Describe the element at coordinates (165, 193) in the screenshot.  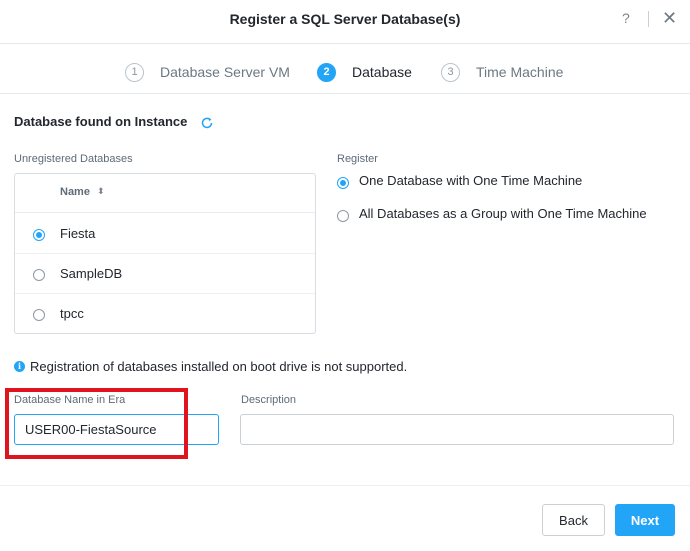
I see `table-header: Name ⬍` at that location.